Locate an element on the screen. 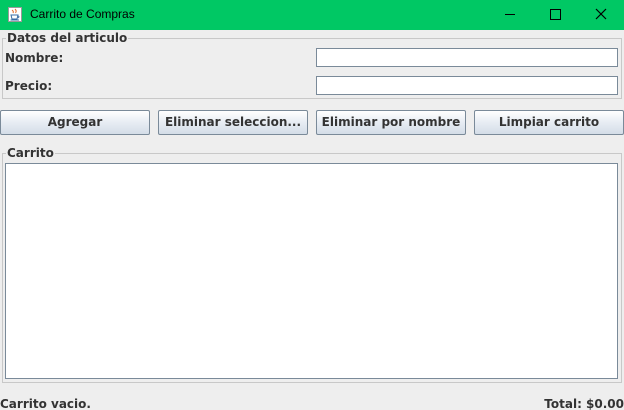 The width and height of the screenshot is (624, 410). maximize-button is located at coordinates (555, 15).